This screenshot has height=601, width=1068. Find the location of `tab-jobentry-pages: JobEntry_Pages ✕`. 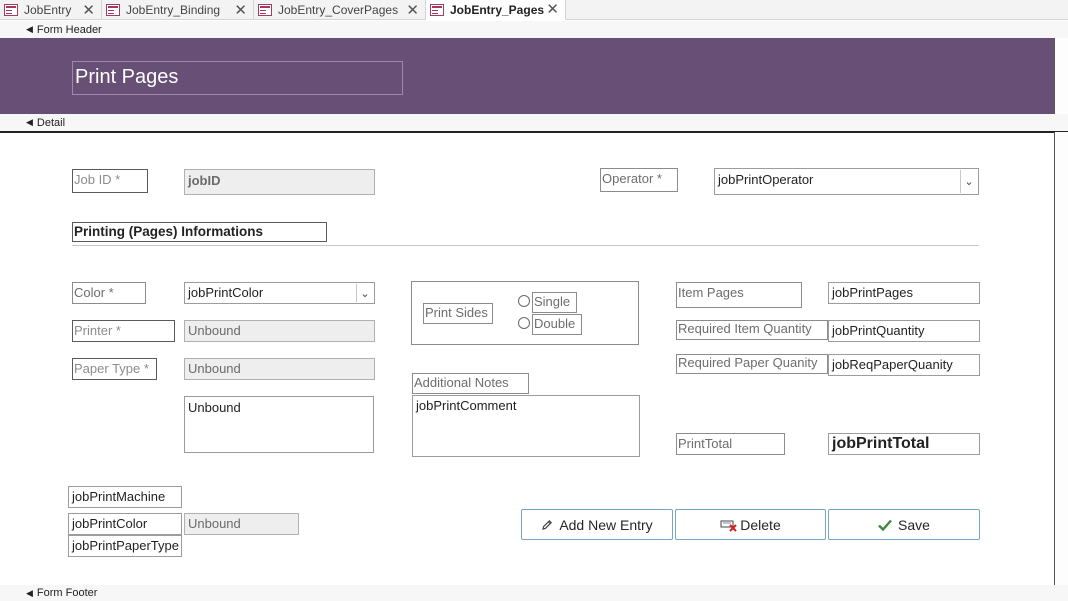

tab-jobentry-pages: JobEntry_Pages ✕ is located at coordinates (496, 10).